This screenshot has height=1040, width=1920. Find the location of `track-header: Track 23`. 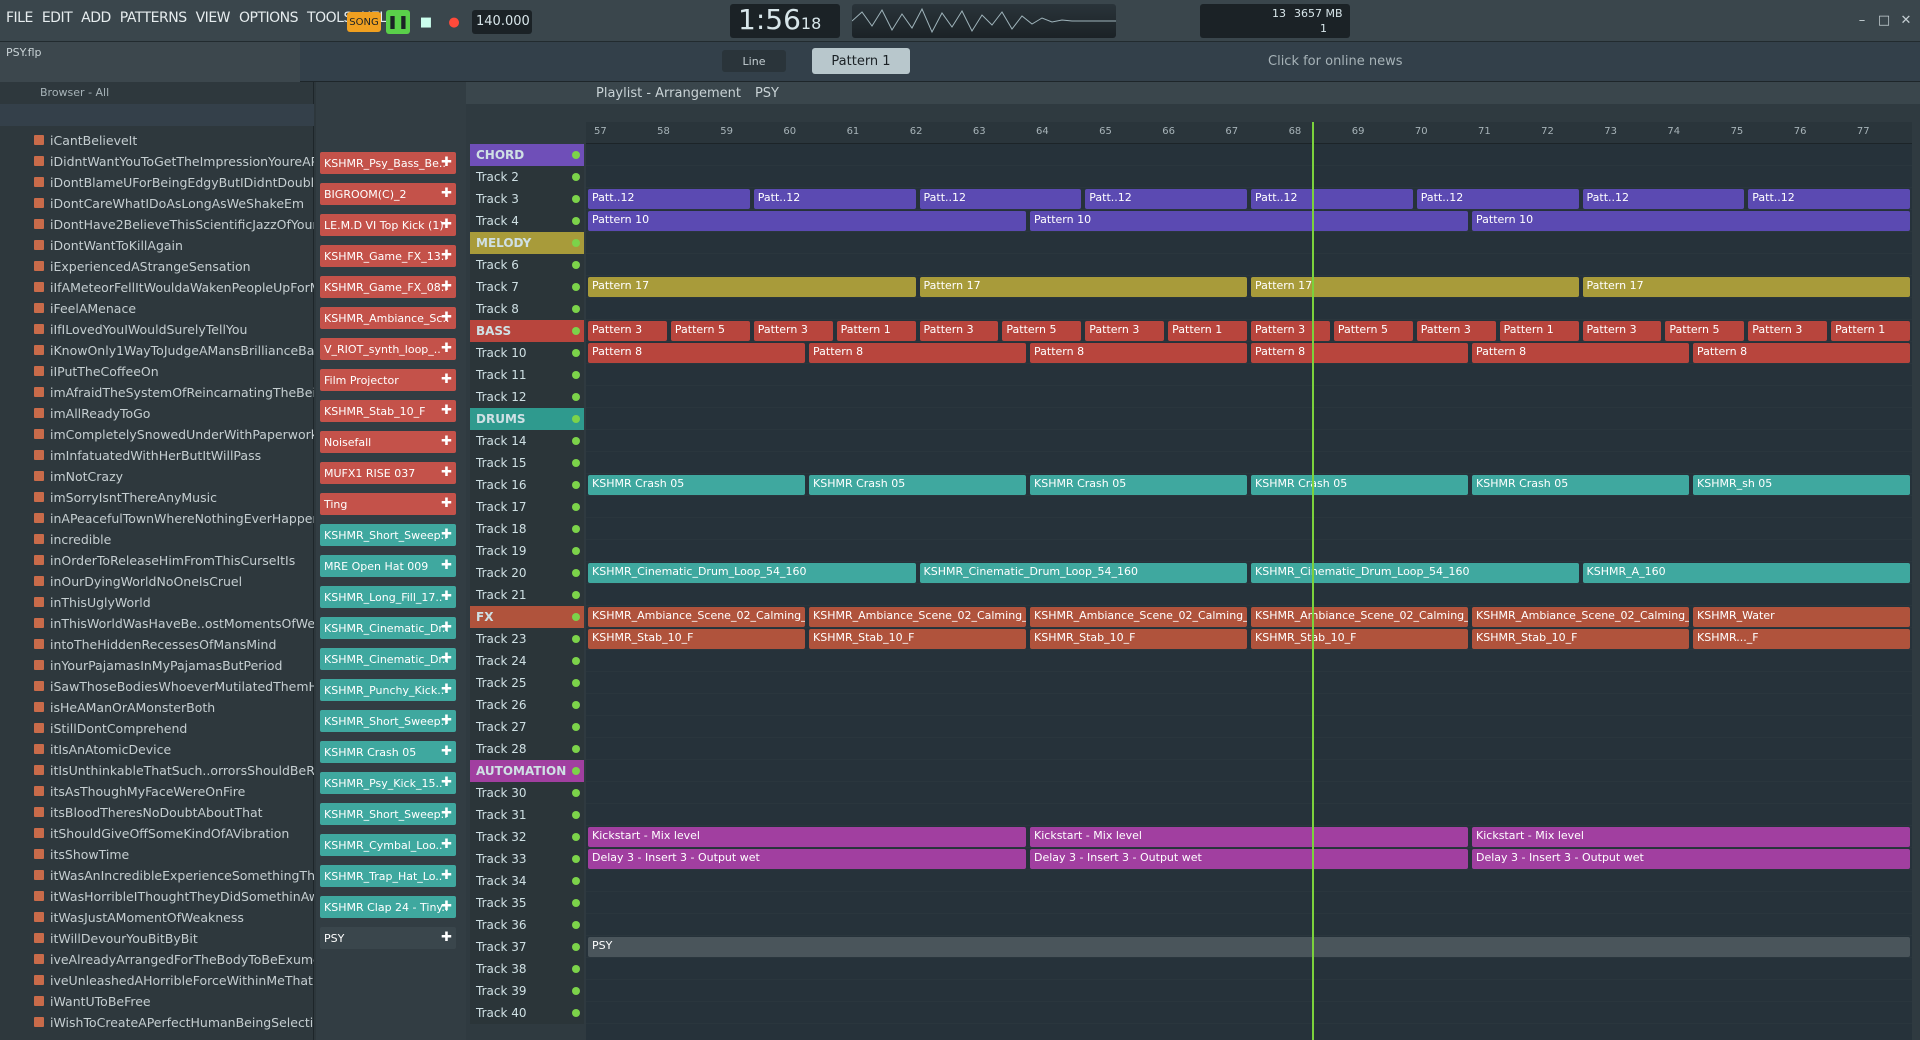

track-header: Track 23 is located at coordinates (527, 639).